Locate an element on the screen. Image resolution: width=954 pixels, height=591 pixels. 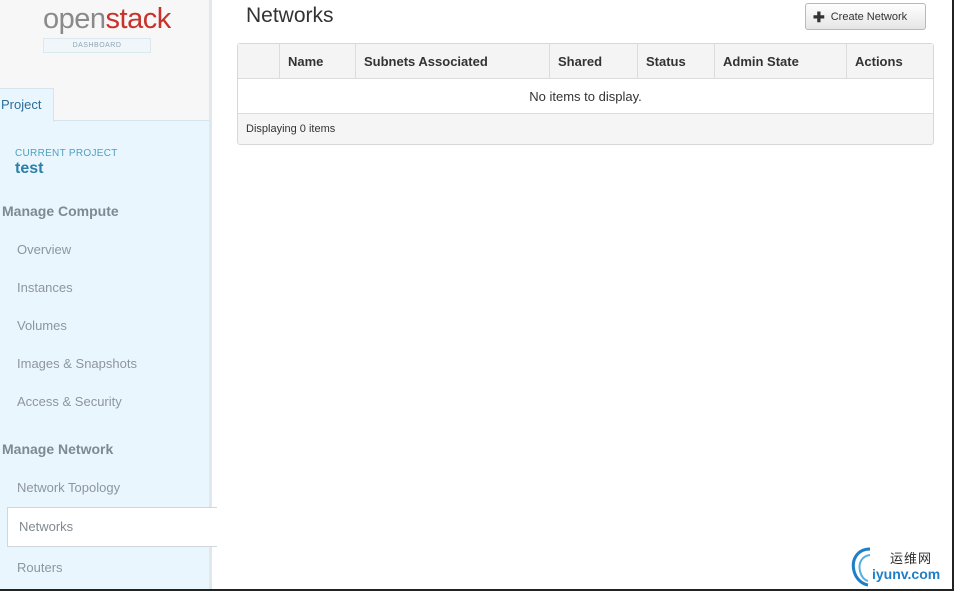
sidebar-item-networks: Networks is located at coordinates (112, 527).